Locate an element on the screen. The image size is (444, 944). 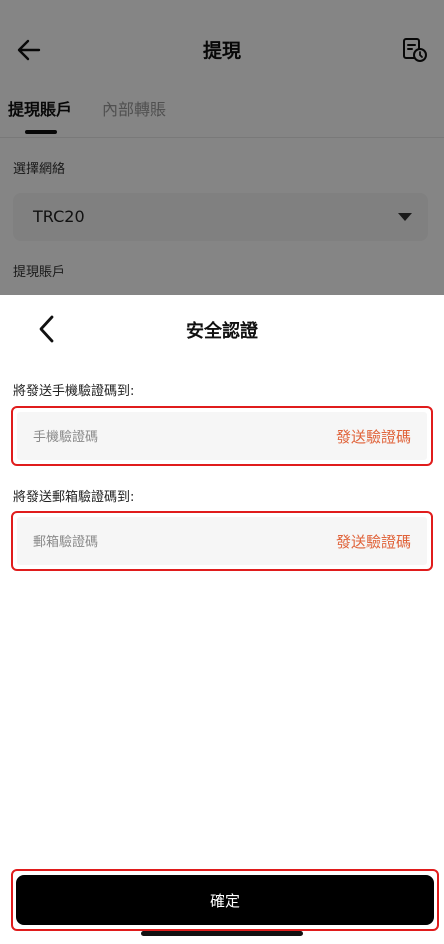
phone-code-label: 將發送手機驗證碼到: is located at coordinates (74, 391).